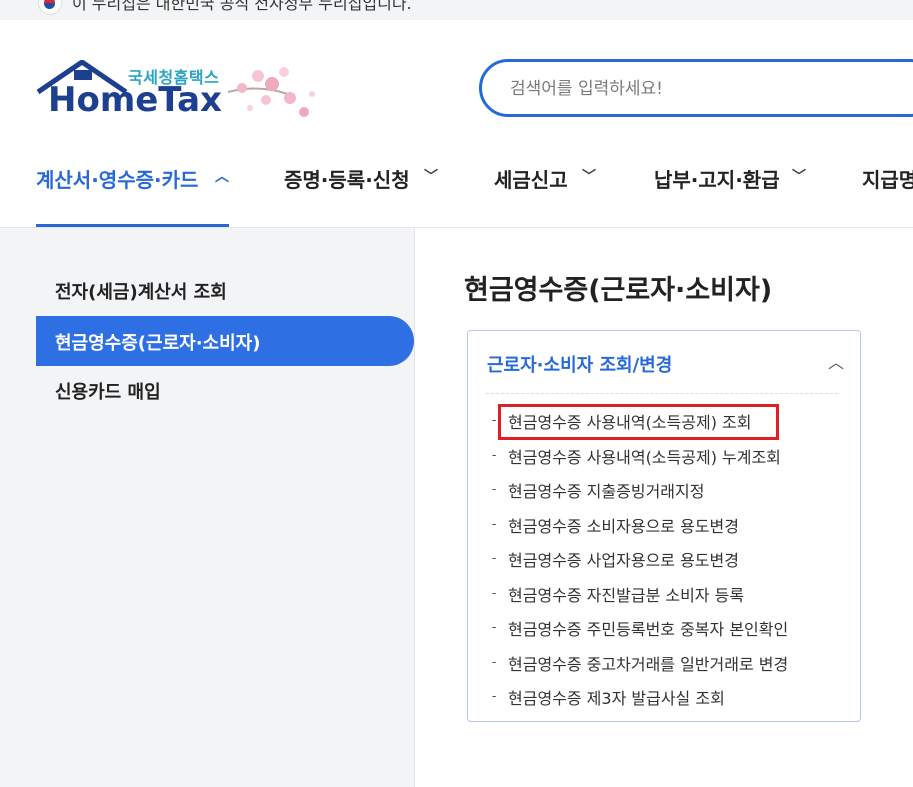 The width and height of the screenshot is (913, 787). I want to click on search-box, so click(696, 88).